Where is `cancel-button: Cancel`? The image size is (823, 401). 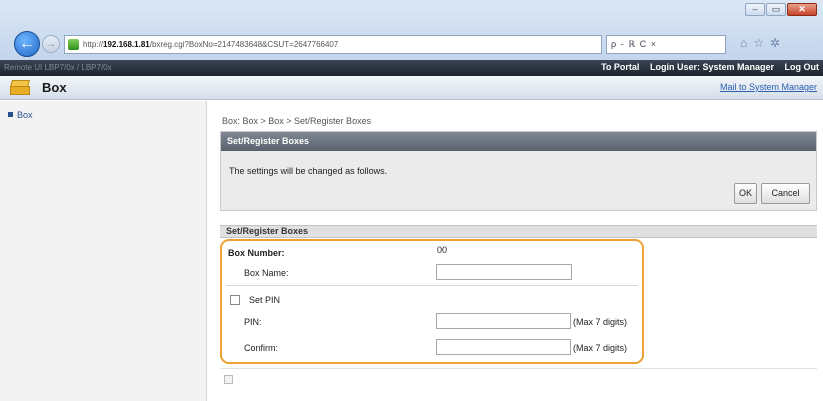 cancel-button: Cancel is located at coordinates (785, 193).